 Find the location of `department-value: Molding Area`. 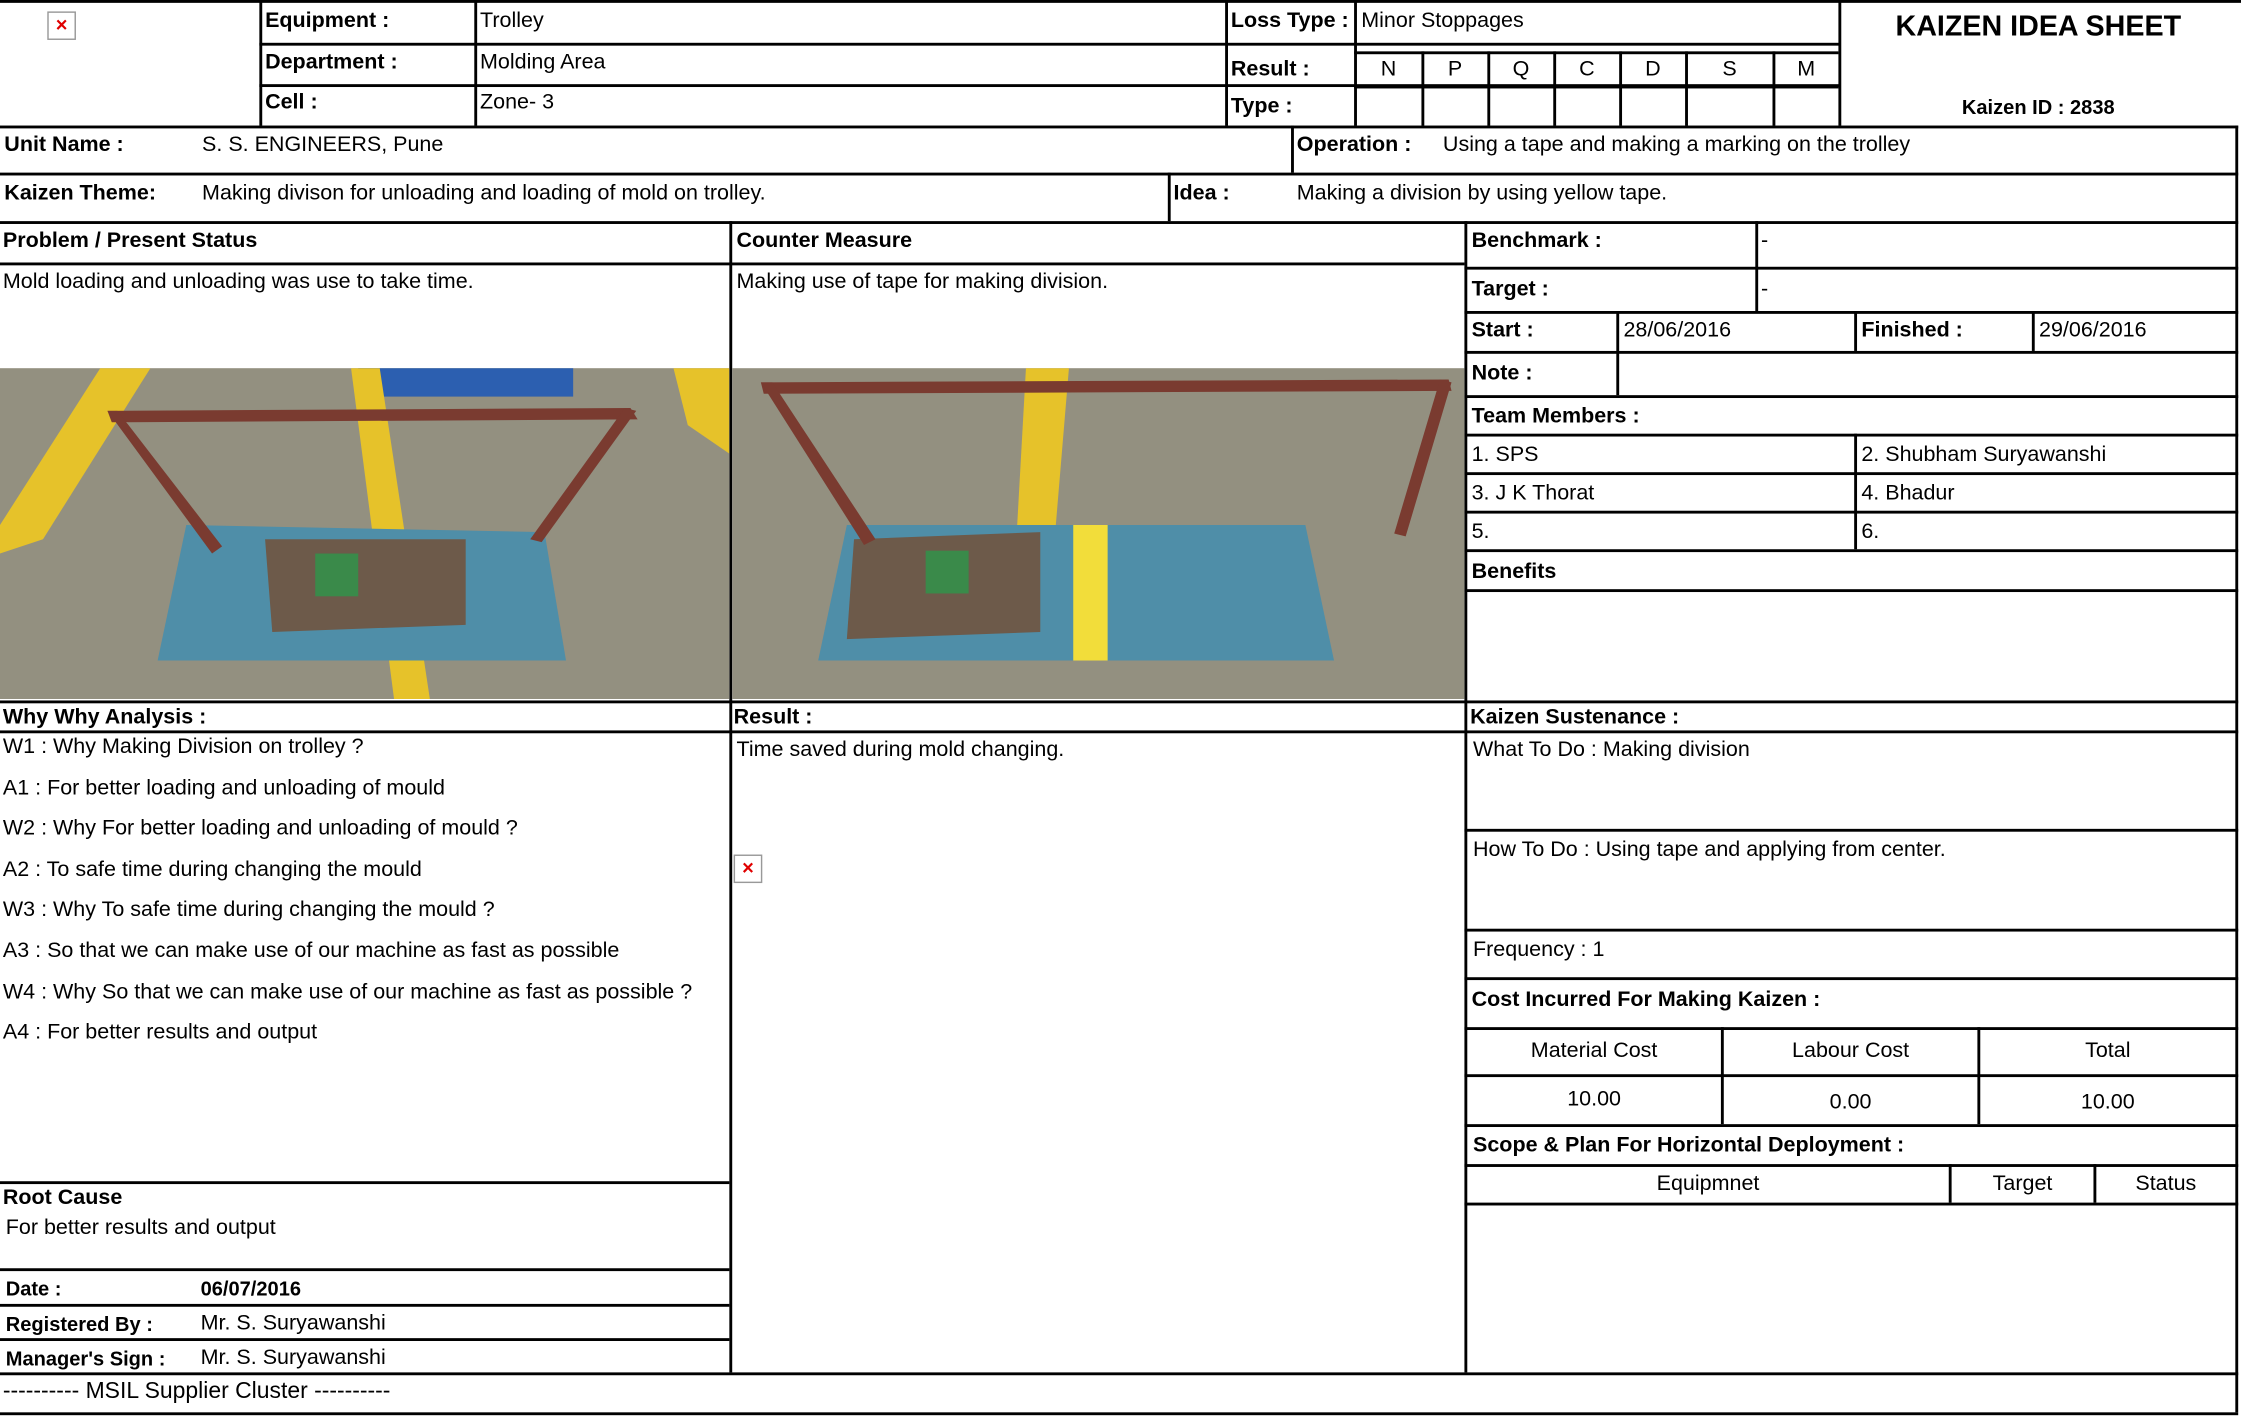

department-value: Molding Area is located at coordinates (543, 62).